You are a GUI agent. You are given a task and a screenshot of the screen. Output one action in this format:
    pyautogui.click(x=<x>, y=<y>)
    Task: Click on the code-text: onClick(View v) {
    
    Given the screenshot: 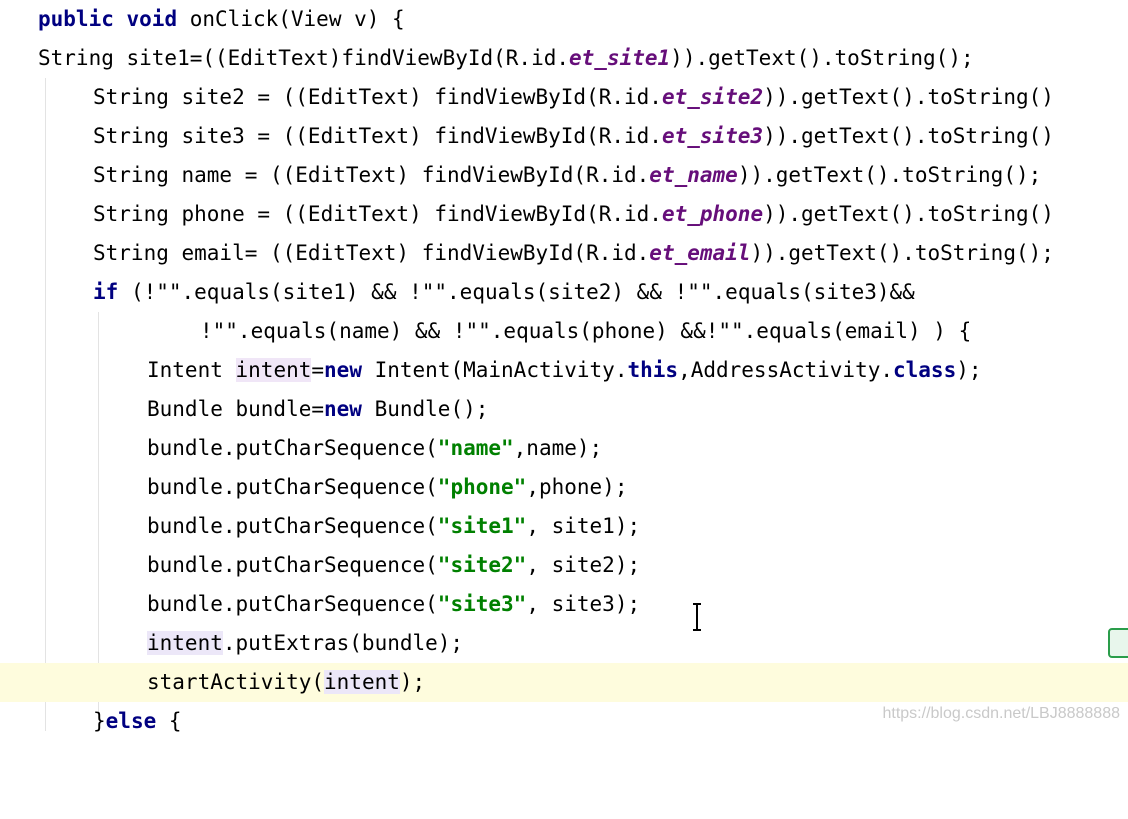 What is the action you would take?
    pyautogui.click(x=297, y=19)
    